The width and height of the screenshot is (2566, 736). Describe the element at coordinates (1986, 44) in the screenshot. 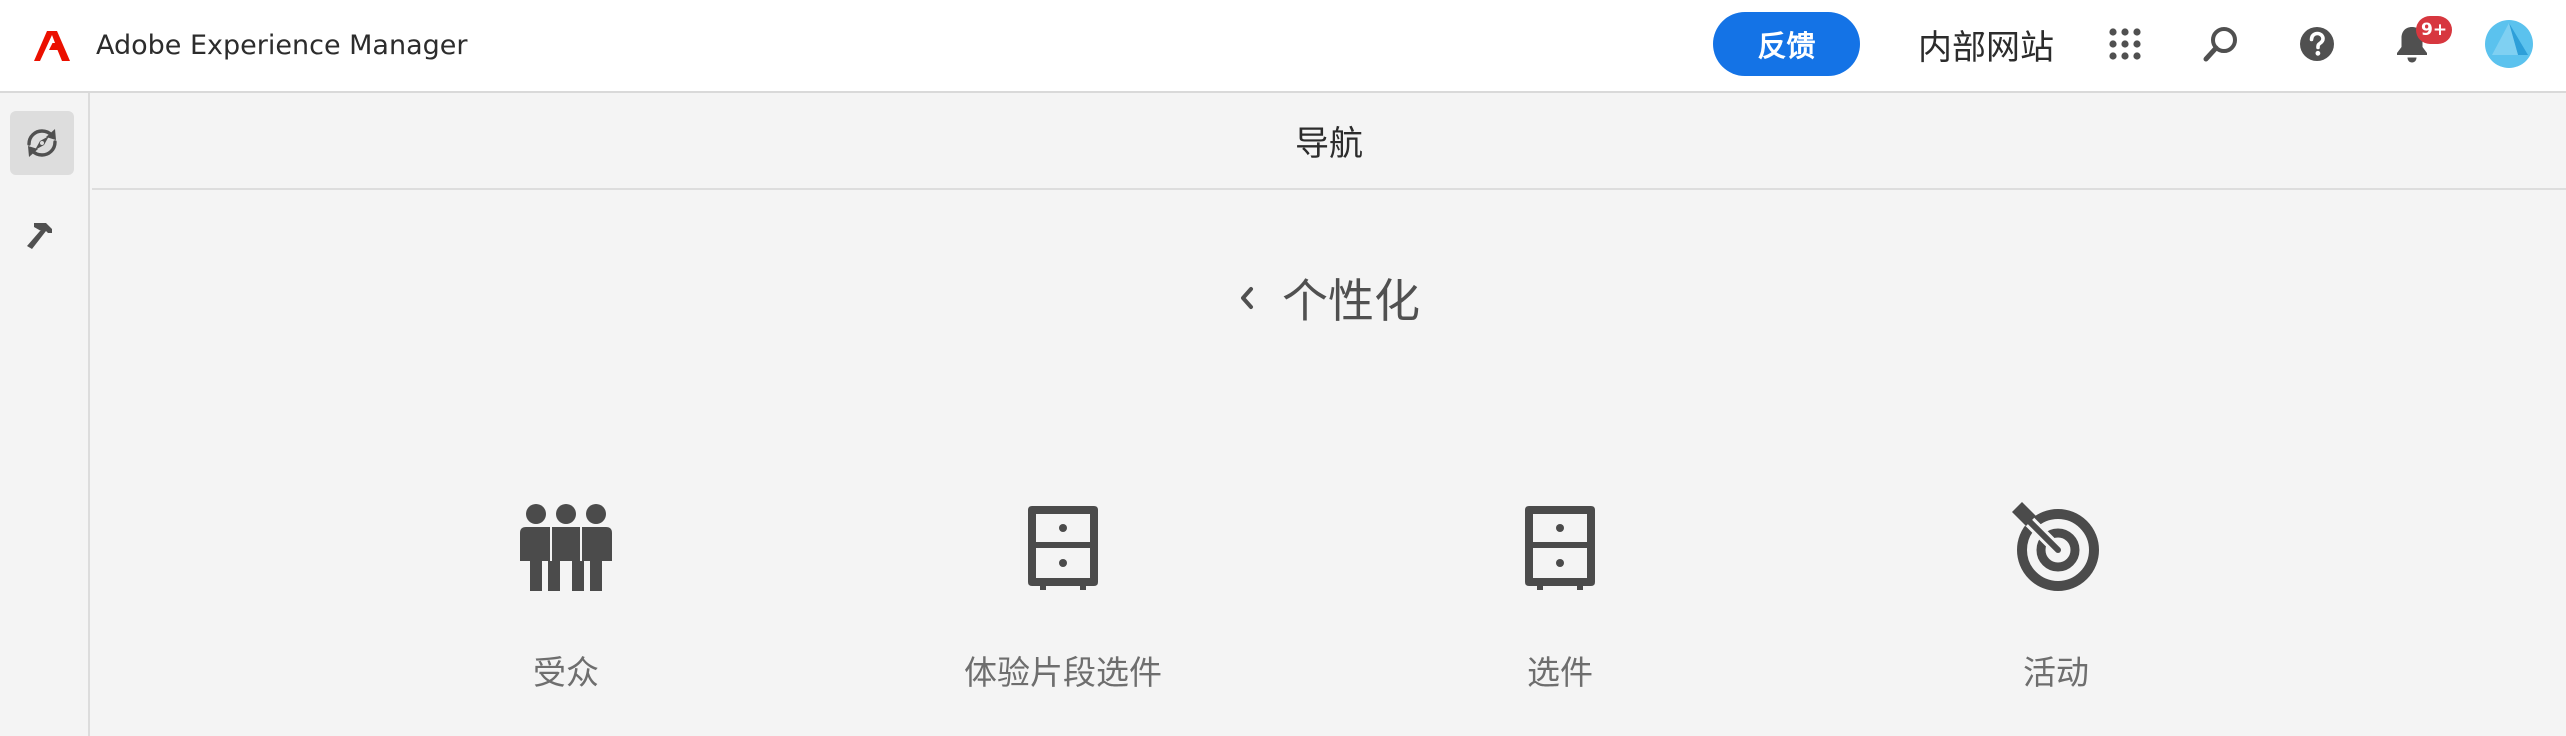

I see `site-switcher: 内部网站` at that location.